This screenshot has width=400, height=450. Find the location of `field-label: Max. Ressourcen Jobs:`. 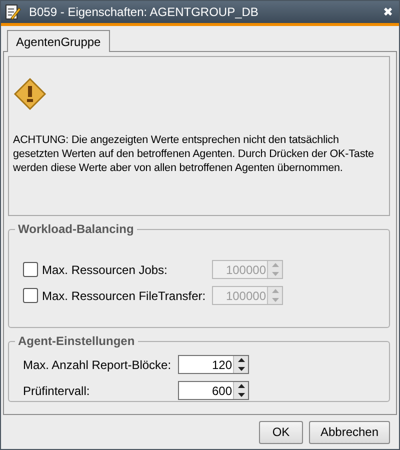

field-label: Max. Ressourcen Jobs: is located at coordinates (105, 269).